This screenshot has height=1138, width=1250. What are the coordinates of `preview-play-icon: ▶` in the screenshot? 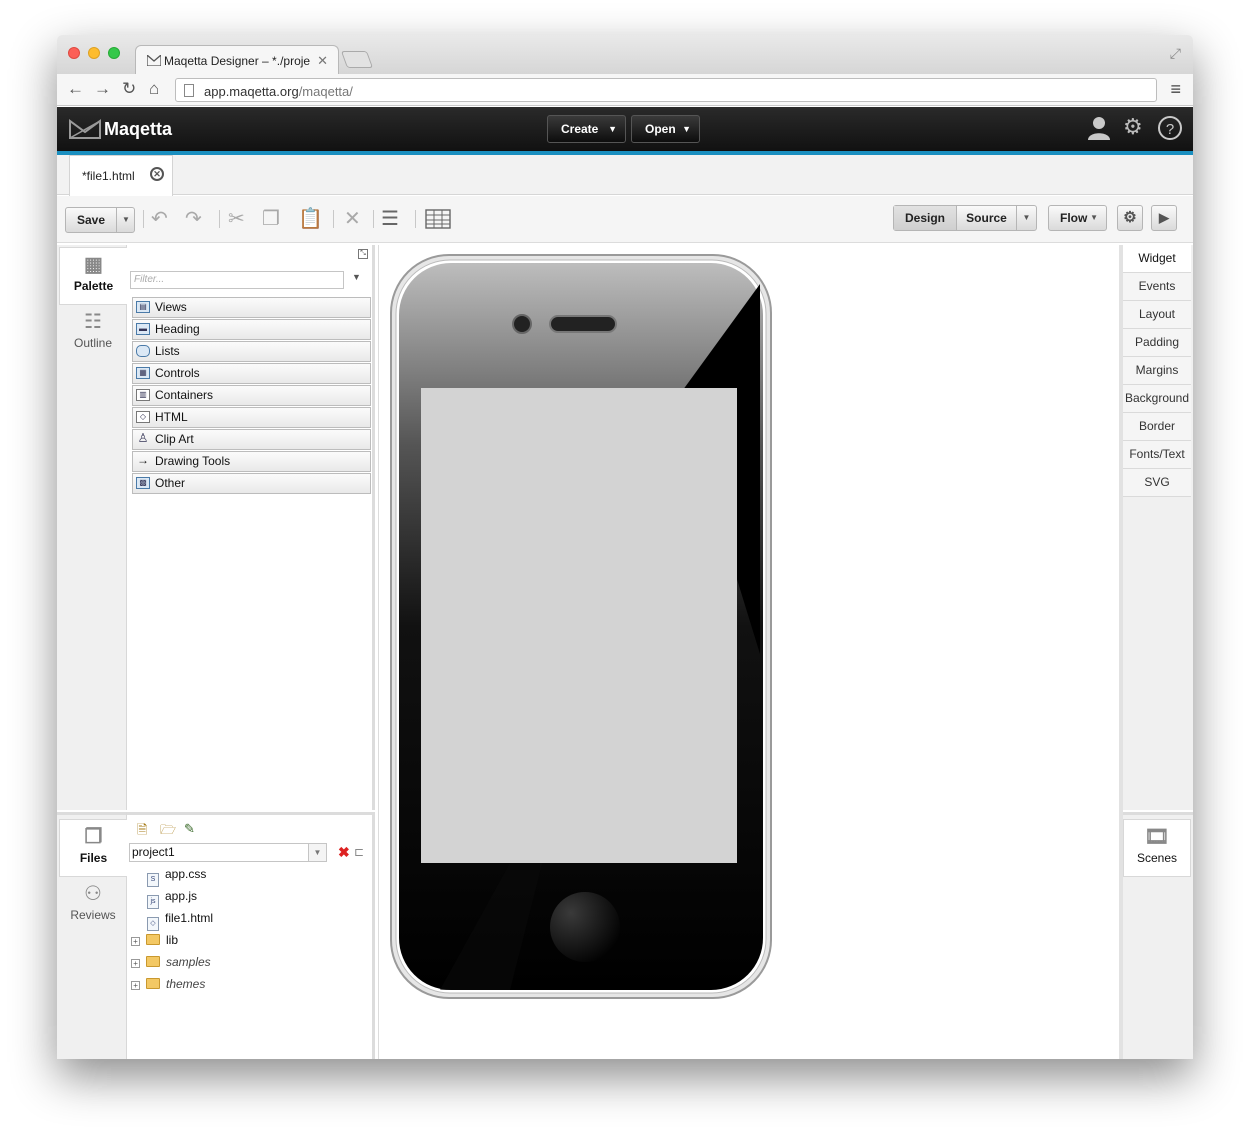 It's located at (1164, 218).